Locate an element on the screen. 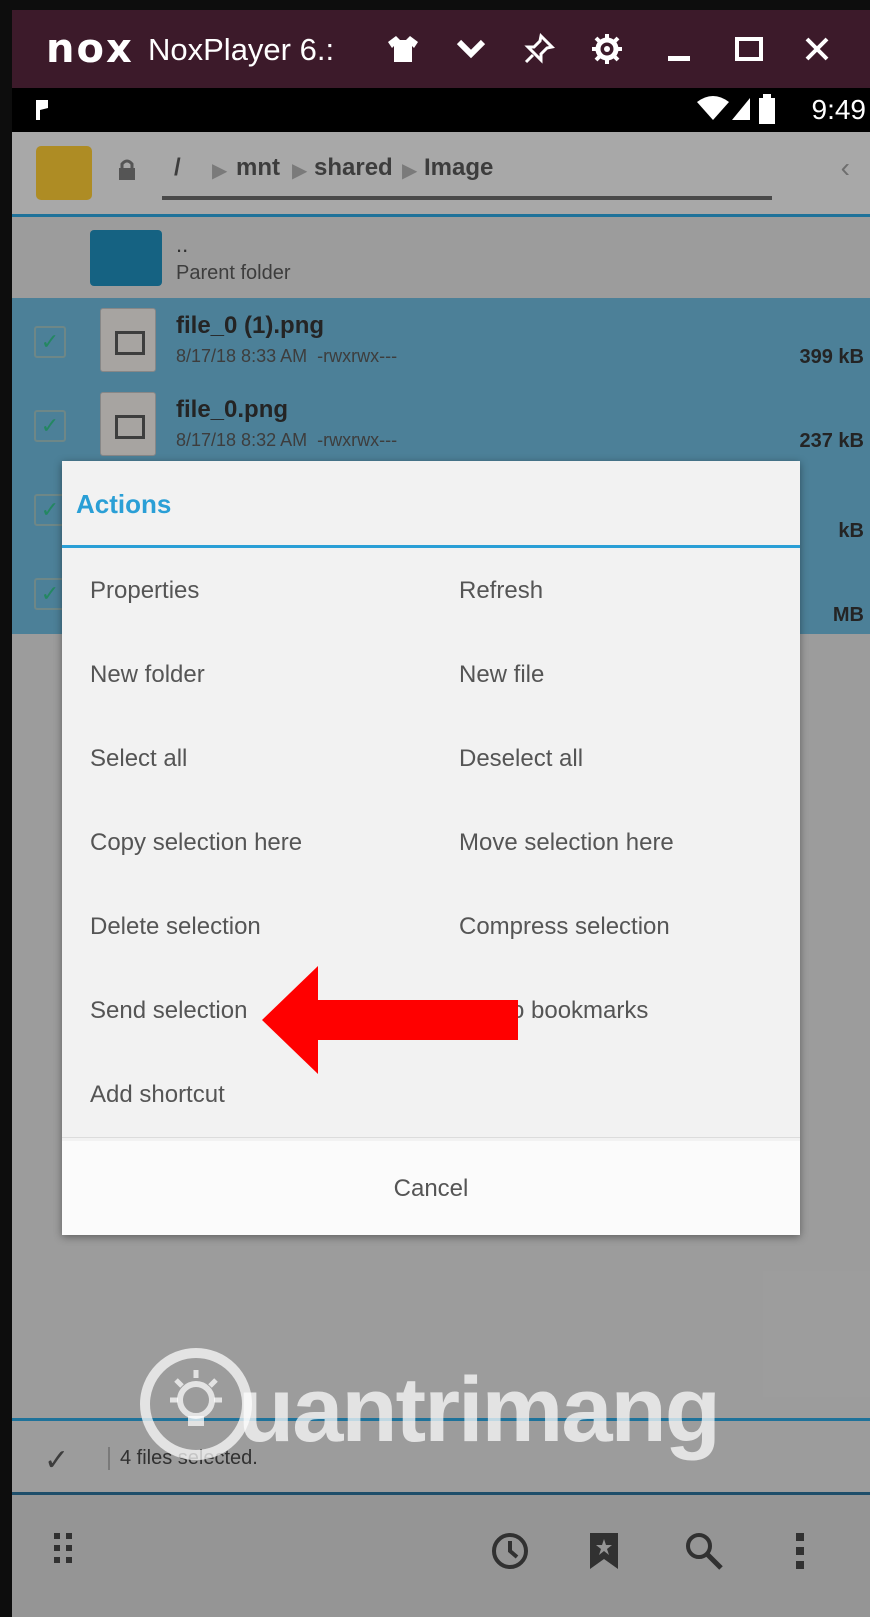 Image resolution: width=870 pixels, height=1617 pixels. cancel-button: Cancel is located at coordinates (431, 1188).